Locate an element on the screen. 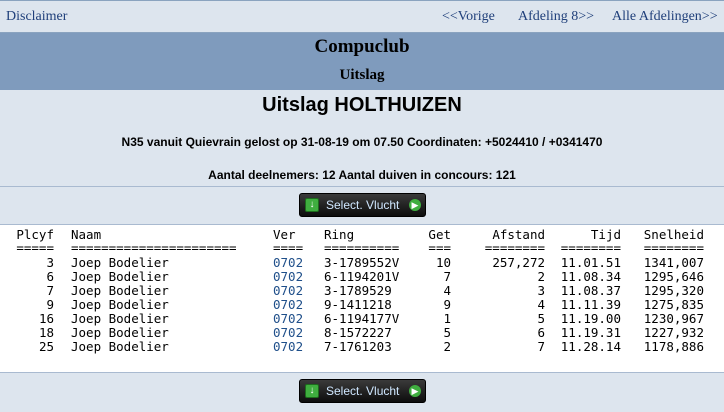 This screenshot has height=412, width=724. table-cell-snelheid: 1227,932 is located at coordinates (673, 332).